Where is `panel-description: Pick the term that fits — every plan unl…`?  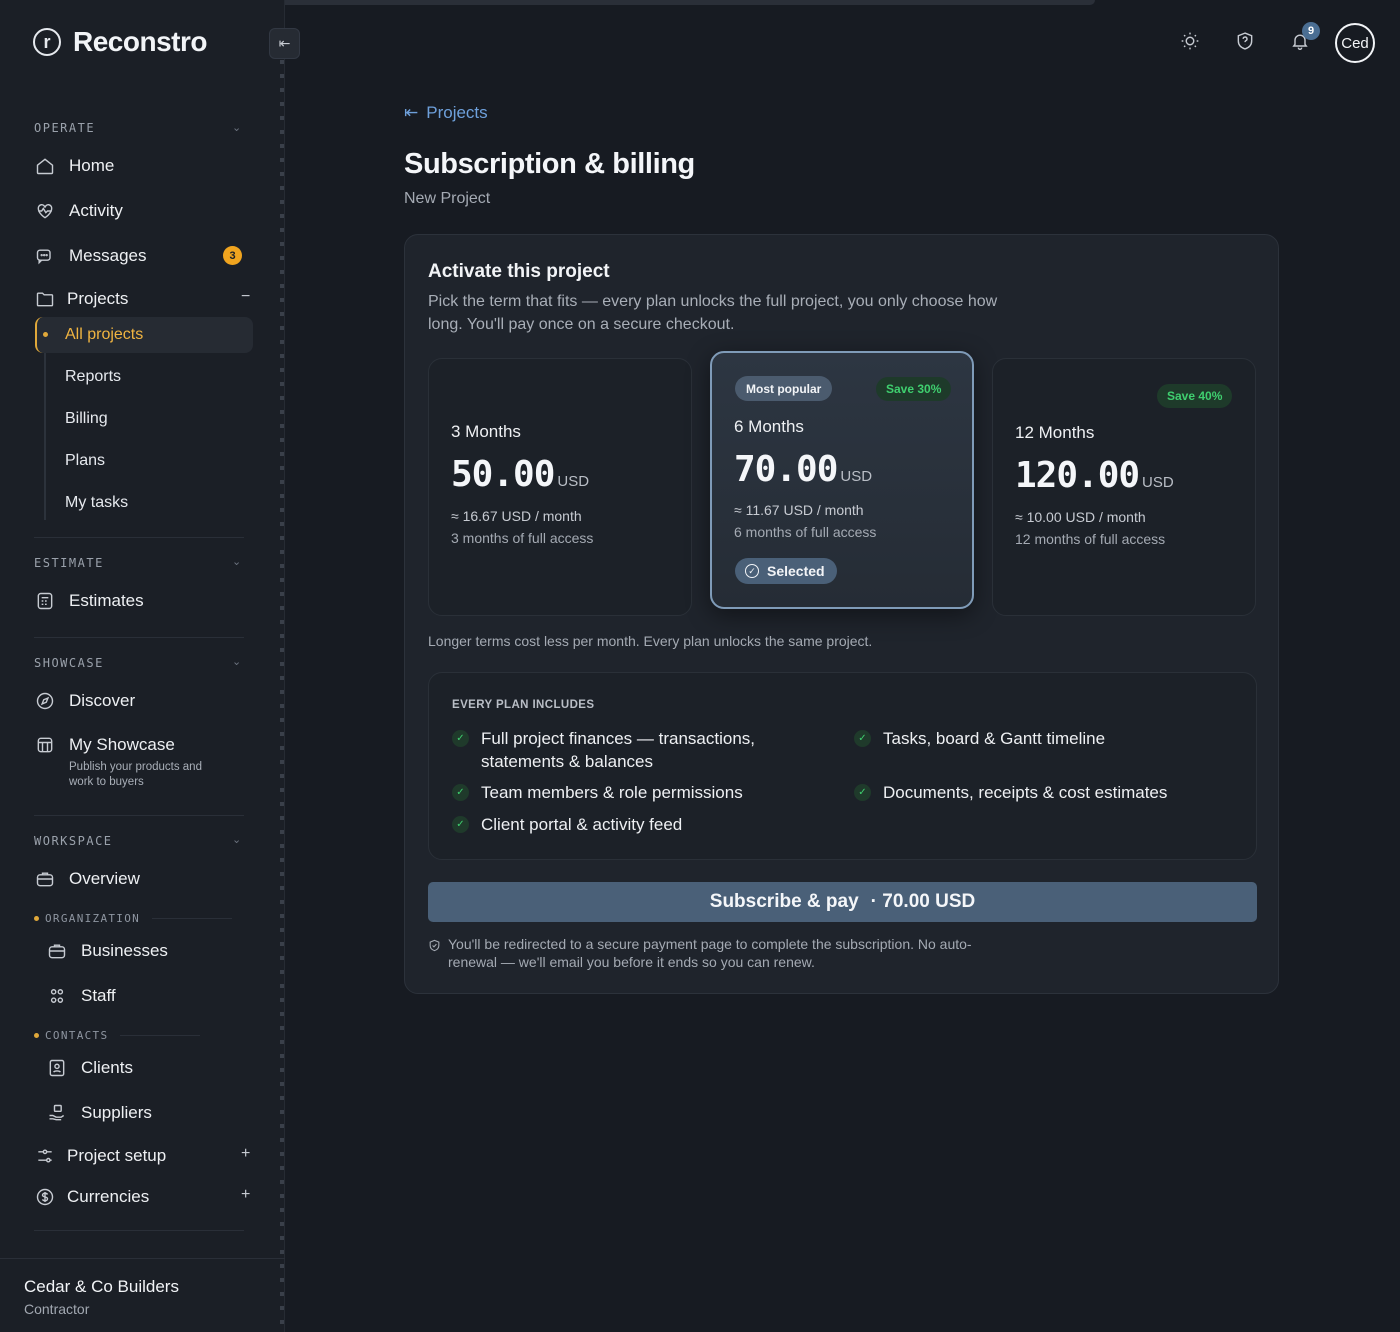 panel-description: Pick the term that fits — every plan unl… is located at coordinates (713, 313).